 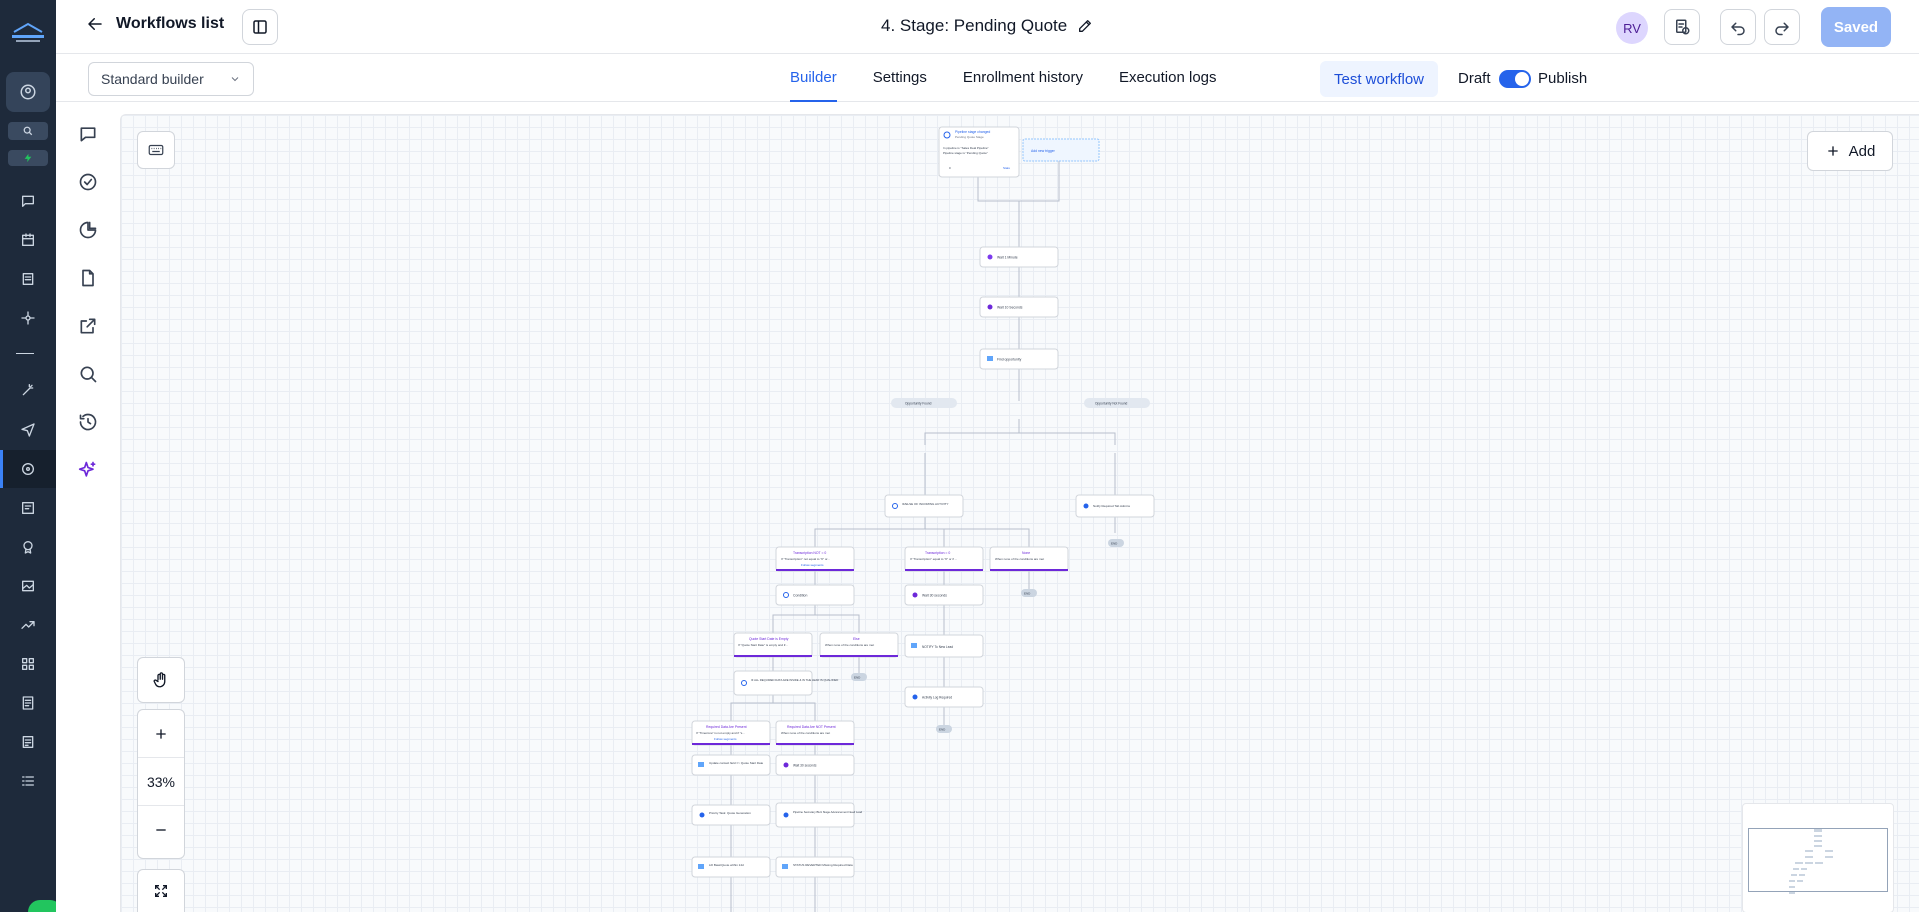 I want to click on workflow-icon, so click(x=28, y=469).